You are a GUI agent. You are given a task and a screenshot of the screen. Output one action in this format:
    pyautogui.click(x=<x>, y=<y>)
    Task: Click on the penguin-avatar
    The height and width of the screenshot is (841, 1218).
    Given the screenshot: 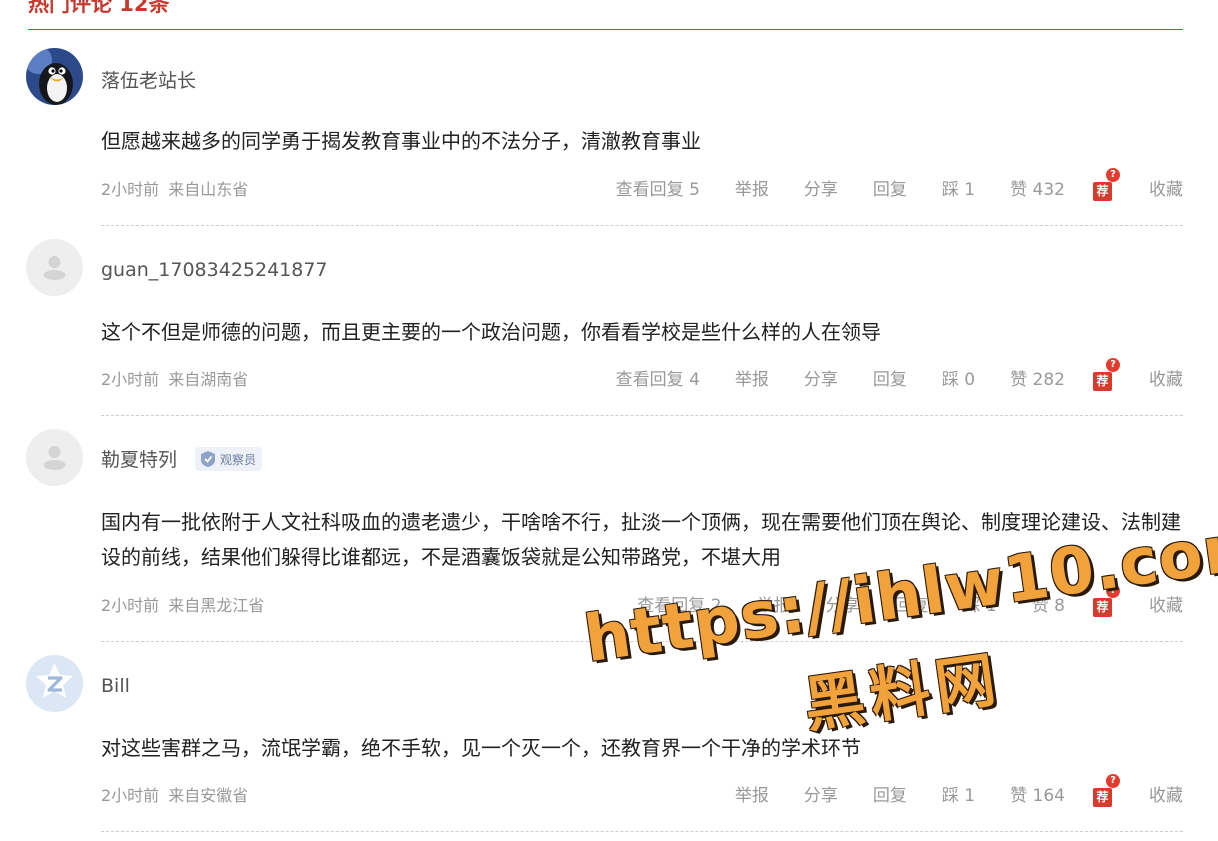 What is the action you would take?
    pyautogui.click(x=54, y=76)
    